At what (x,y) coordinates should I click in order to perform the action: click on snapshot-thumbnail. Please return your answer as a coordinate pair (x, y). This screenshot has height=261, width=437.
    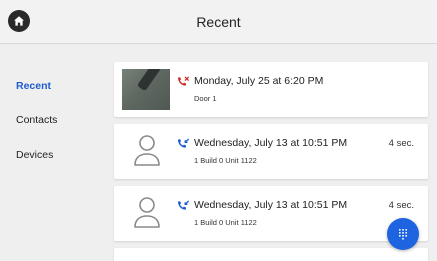
    Looking at the image, I should click on (146, 89).